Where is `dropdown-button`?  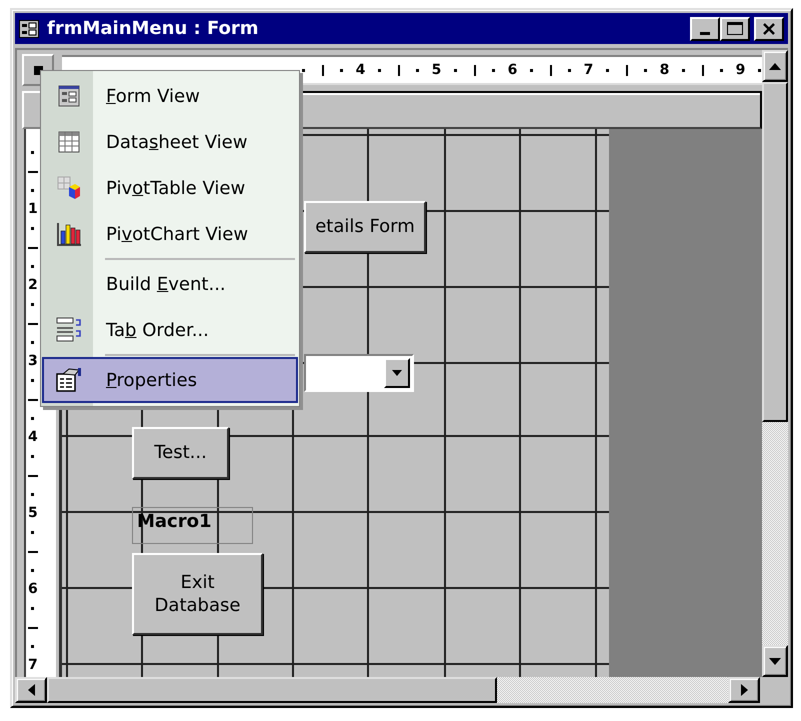
dropdown-button is located at coordinates (397, 373).